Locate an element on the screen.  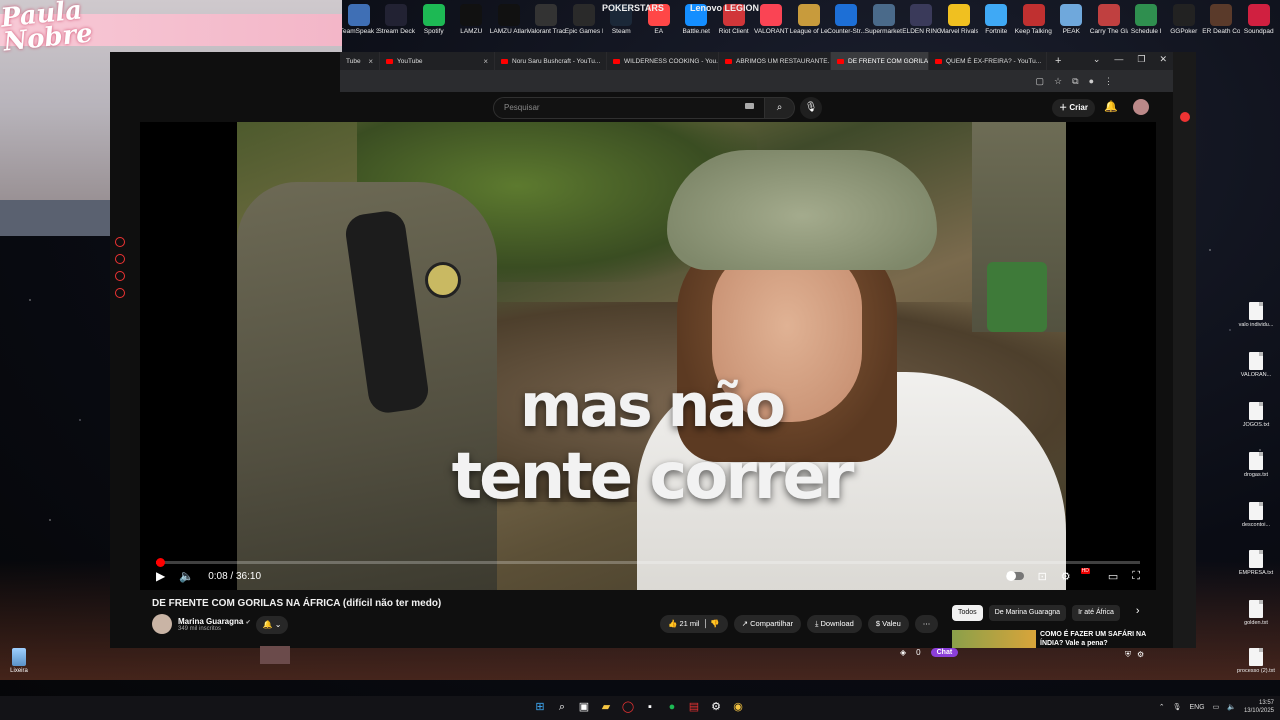
desktop-shortcut: Counter-Str... 2 is located at coordinates (846, 24).